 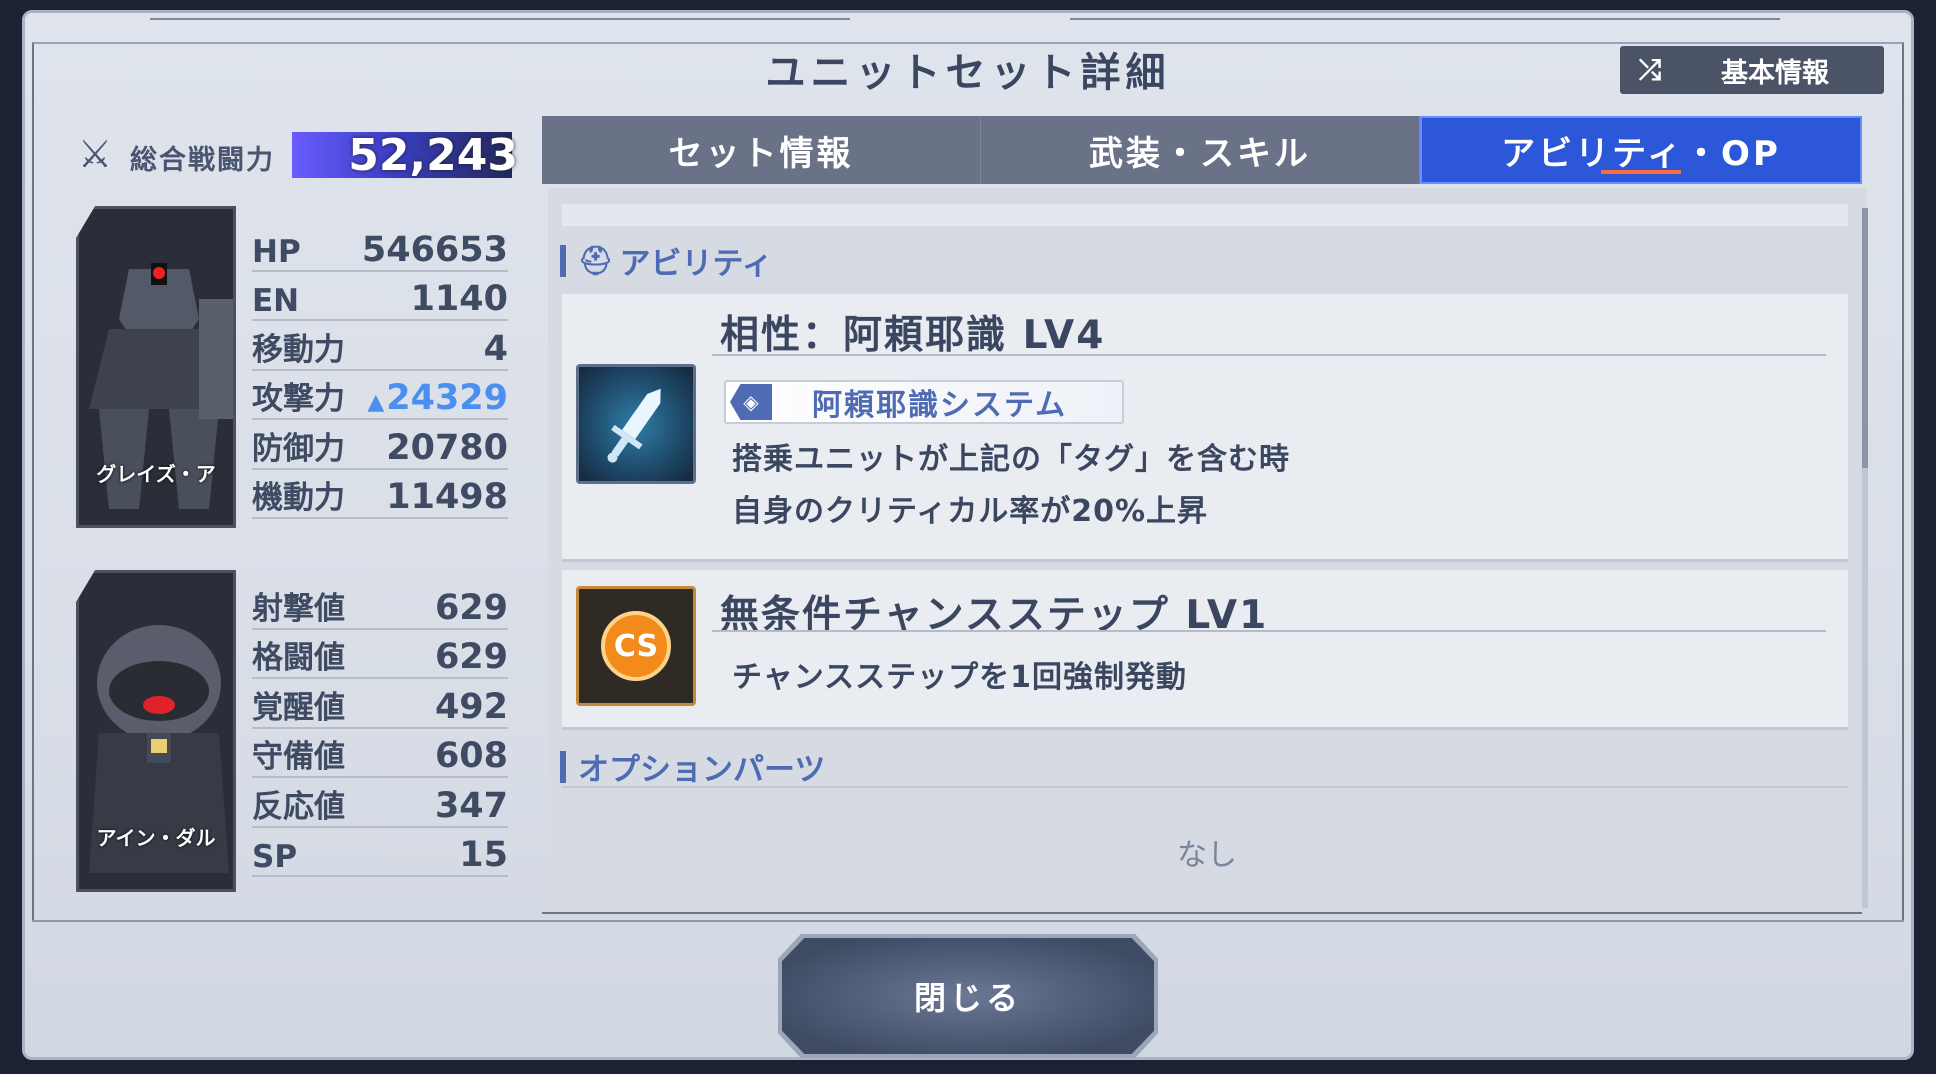 I want to click on stat-row: 攻撃力 ▲24329, so click(x=380, y=395).